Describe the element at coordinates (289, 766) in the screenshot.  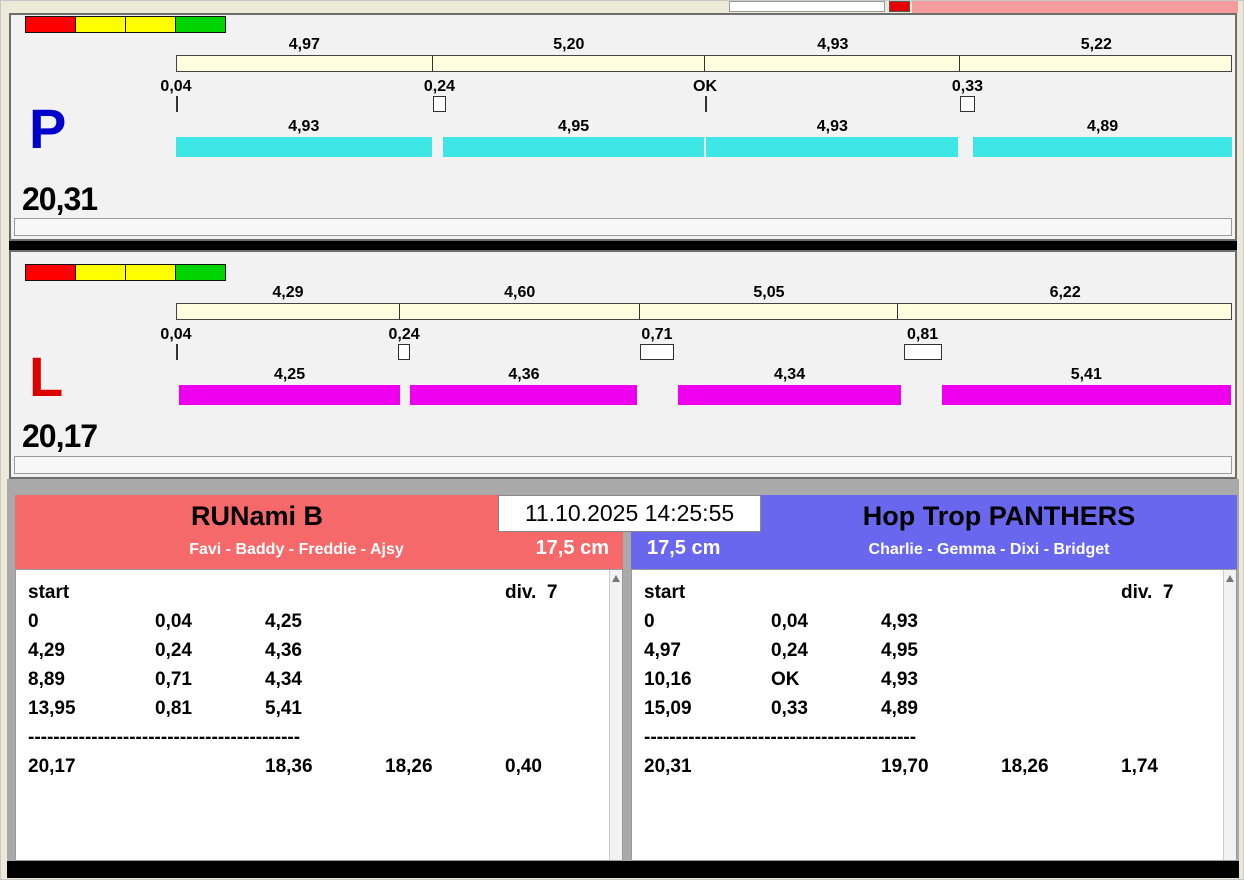
I see `sum-dog-times: 18,36` at that location.